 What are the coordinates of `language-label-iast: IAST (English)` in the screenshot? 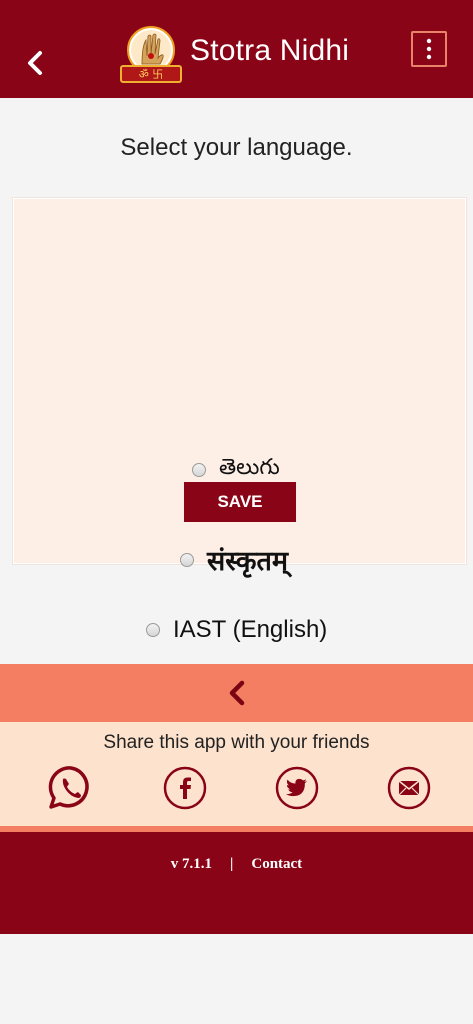 It's located at (250, 629).